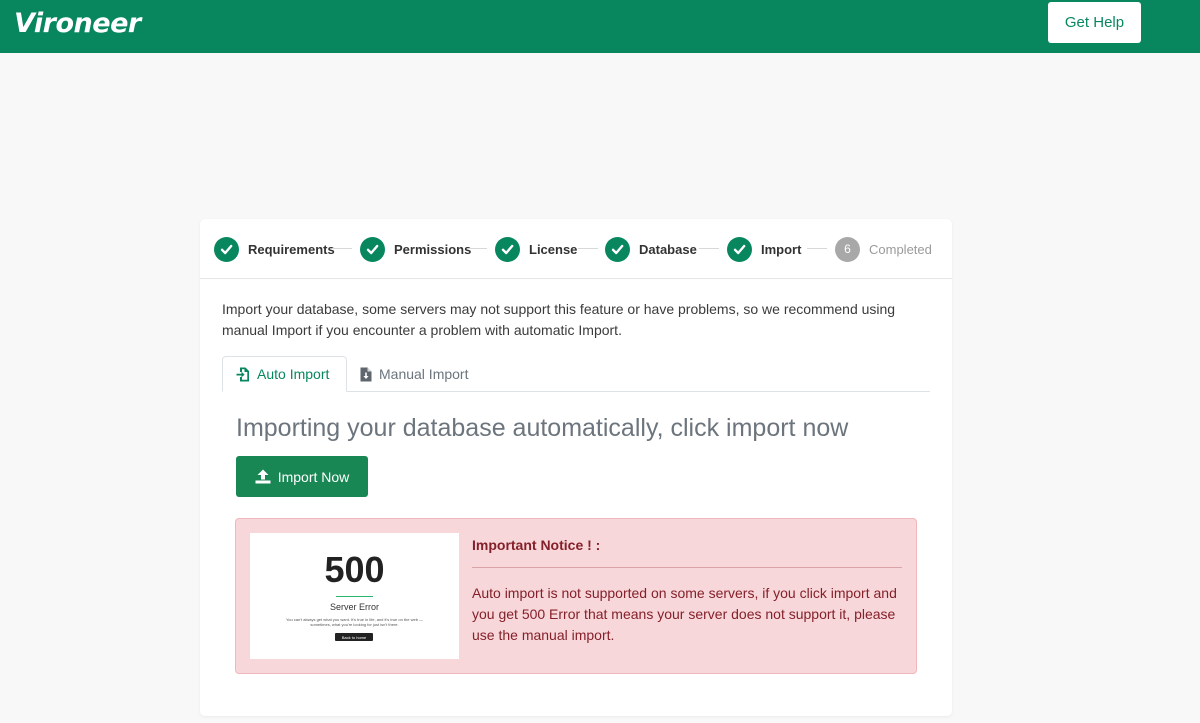 The width and height of the screenshot is (1200, 723). I want to click on step-label: Import, so click(781, 249).